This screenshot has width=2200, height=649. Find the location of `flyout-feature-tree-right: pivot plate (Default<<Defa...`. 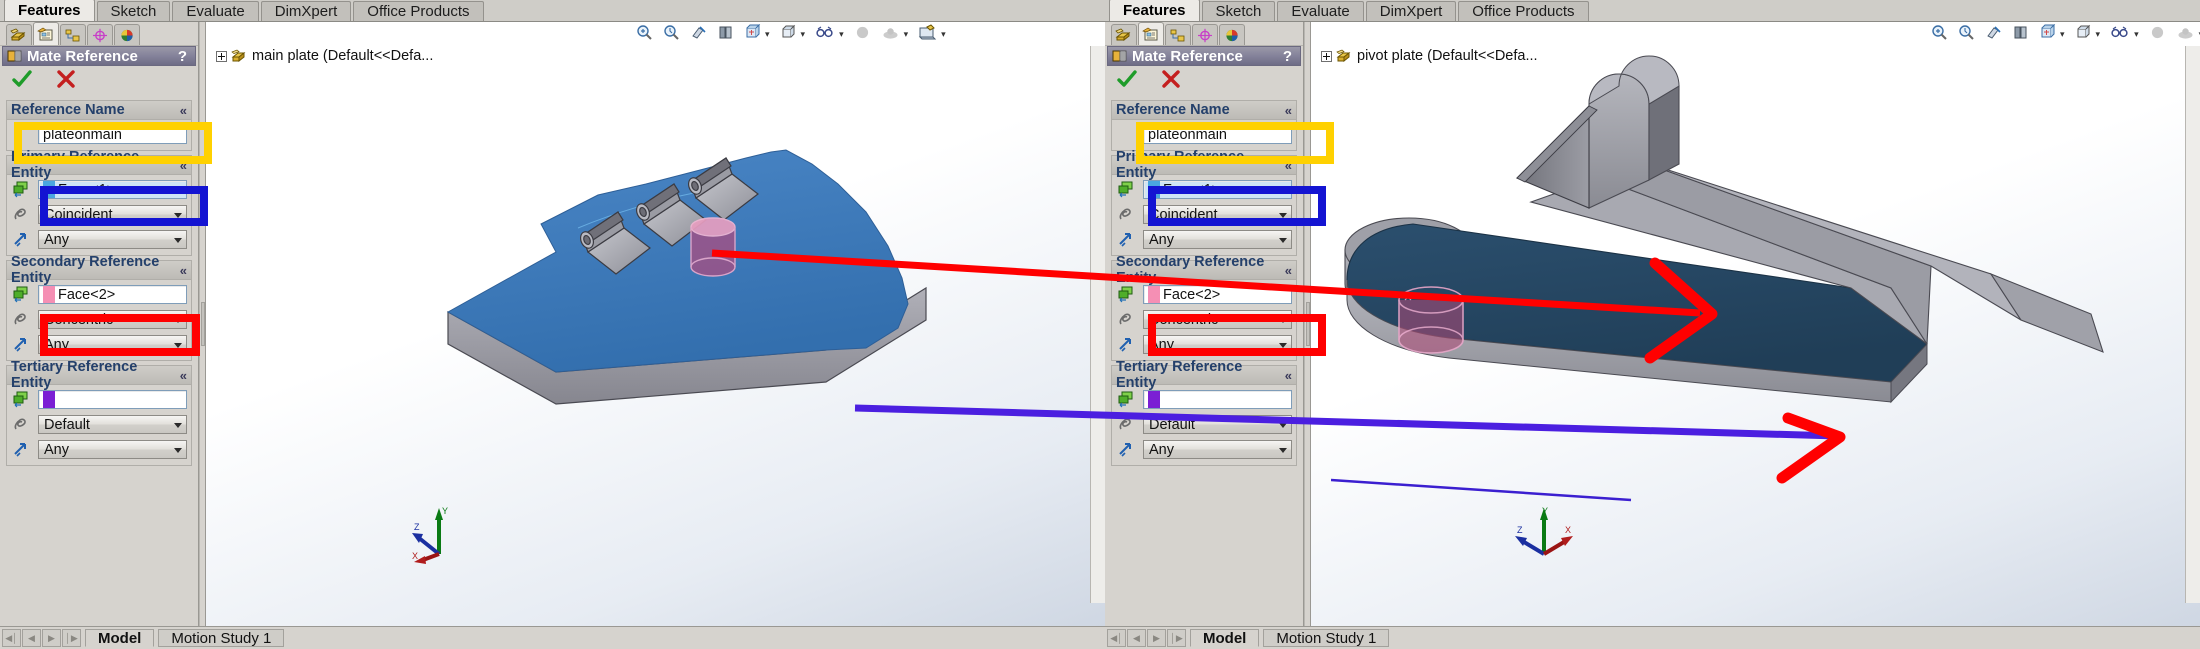

flyout-feature-tree-right: pivot plate (Default<<Defa... is located at coordinates (1429, 56).